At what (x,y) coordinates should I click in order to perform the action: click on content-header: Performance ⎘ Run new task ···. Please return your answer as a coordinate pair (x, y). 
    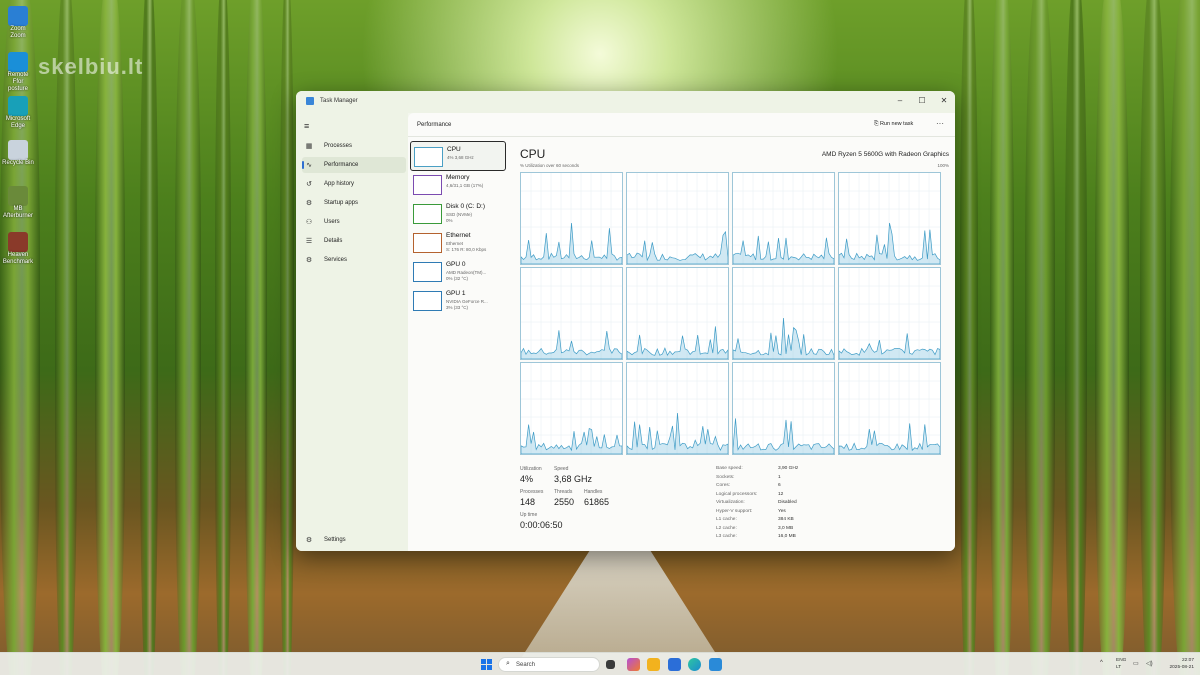
    Looking at the image, I should click on (681, 125).